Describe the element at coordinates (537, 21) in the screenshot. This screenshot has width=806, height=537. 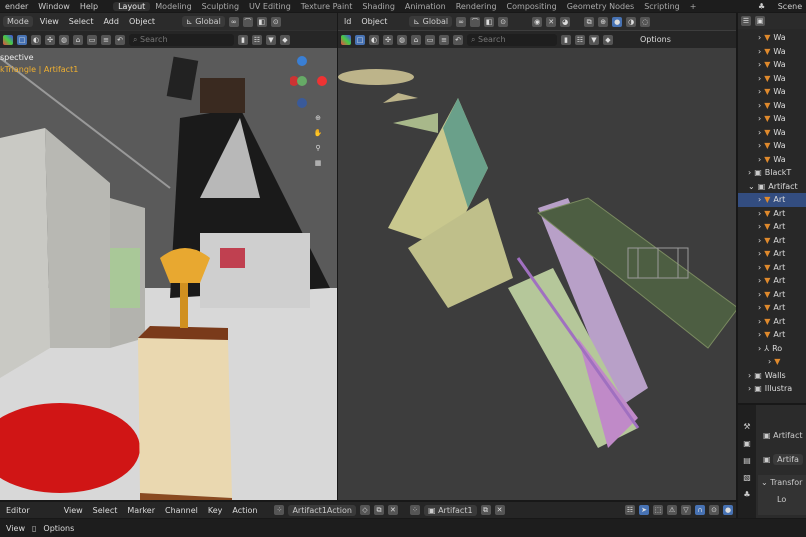
I see `visibility-icon: ◉` at that location.